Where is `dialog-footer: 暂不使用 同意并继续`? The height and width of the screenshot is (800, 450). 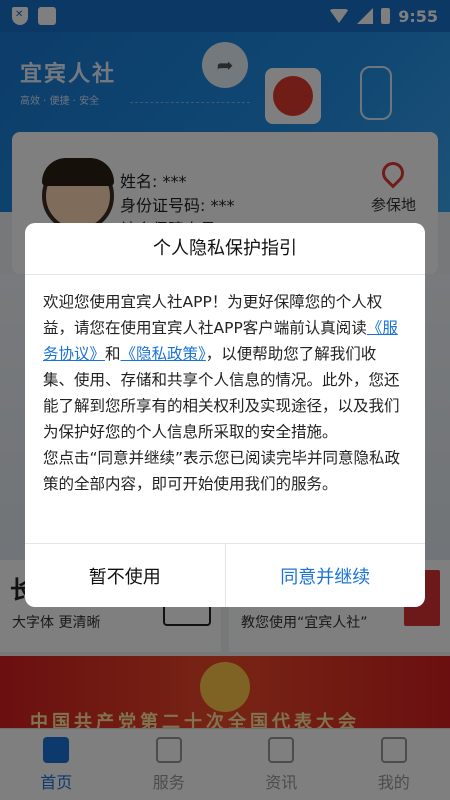
dialog-footer: 暂不使用 同意并继续 is located at coordinates (225, 575).